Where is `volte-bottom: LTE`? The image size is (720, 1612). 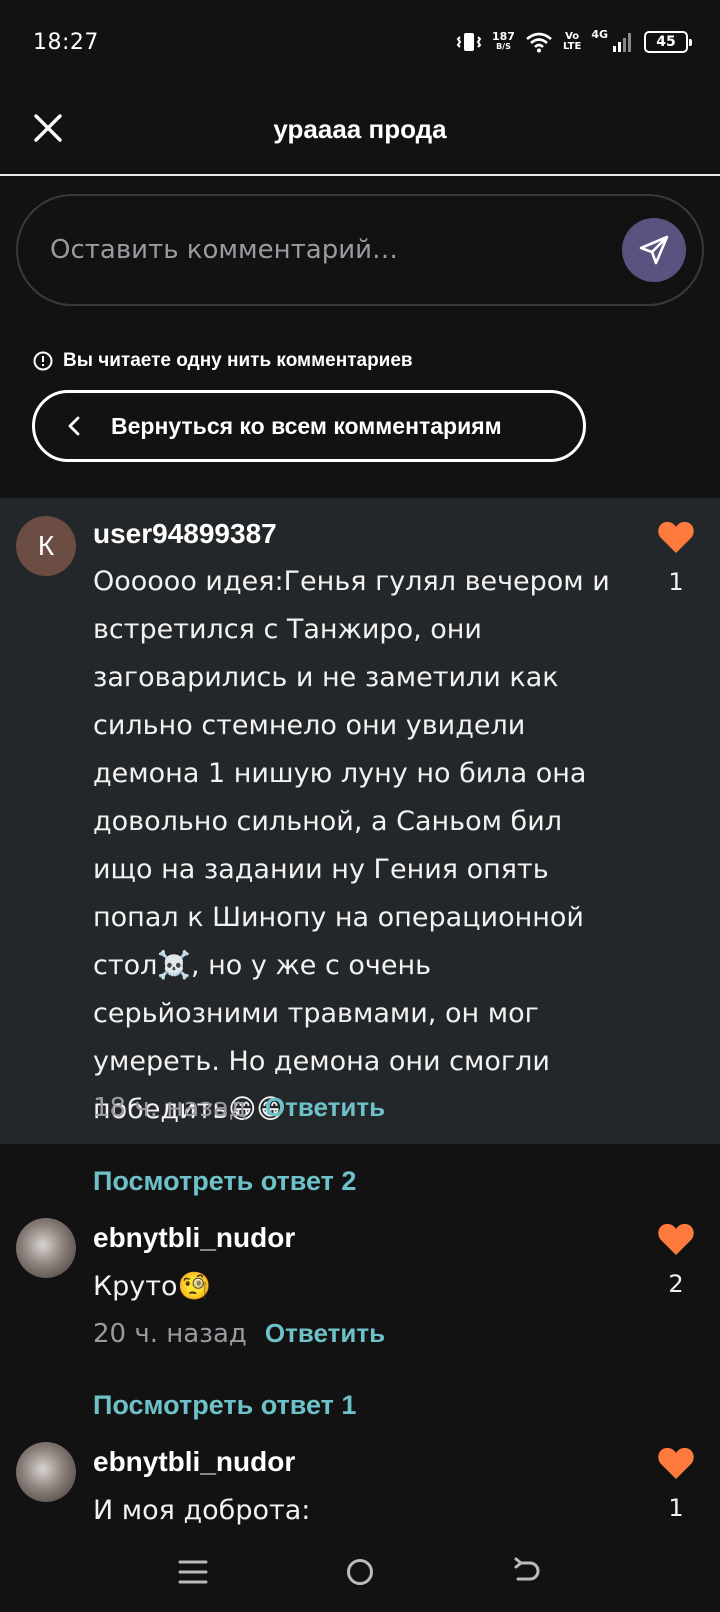 volte-bottom: LTE is located at coordinates (572, 46).